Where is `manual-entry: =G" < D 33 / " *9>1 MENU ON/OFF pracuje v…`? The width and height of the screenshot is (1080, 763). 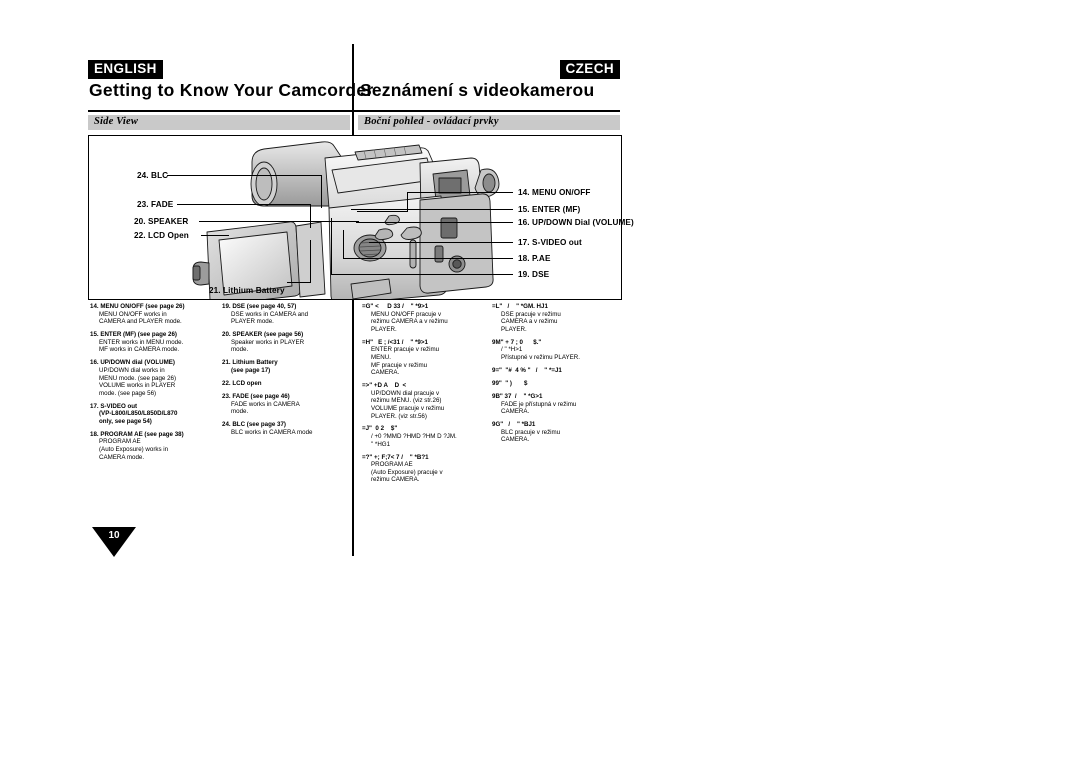 manual-entry: =G" < D 33 / " *9>1 MENU ON/OFF pracuje v… is located at coordinates (426, 318).